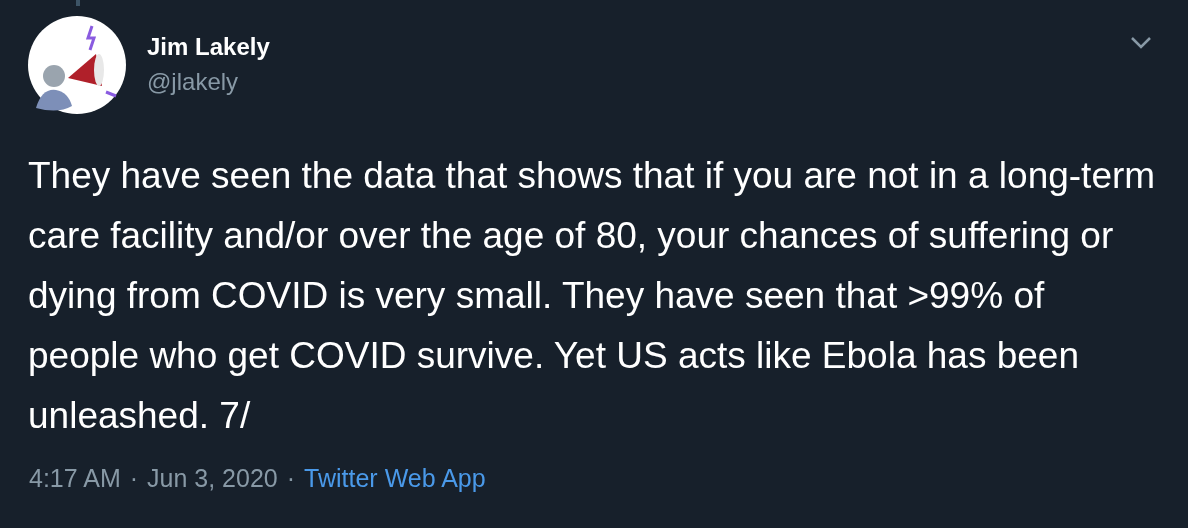 The image size is (1188, 528). What do you see at coordinates (208, 82) in the screenshot?
I see `author-handle: @jlakely` at bounding box center [208, 82].